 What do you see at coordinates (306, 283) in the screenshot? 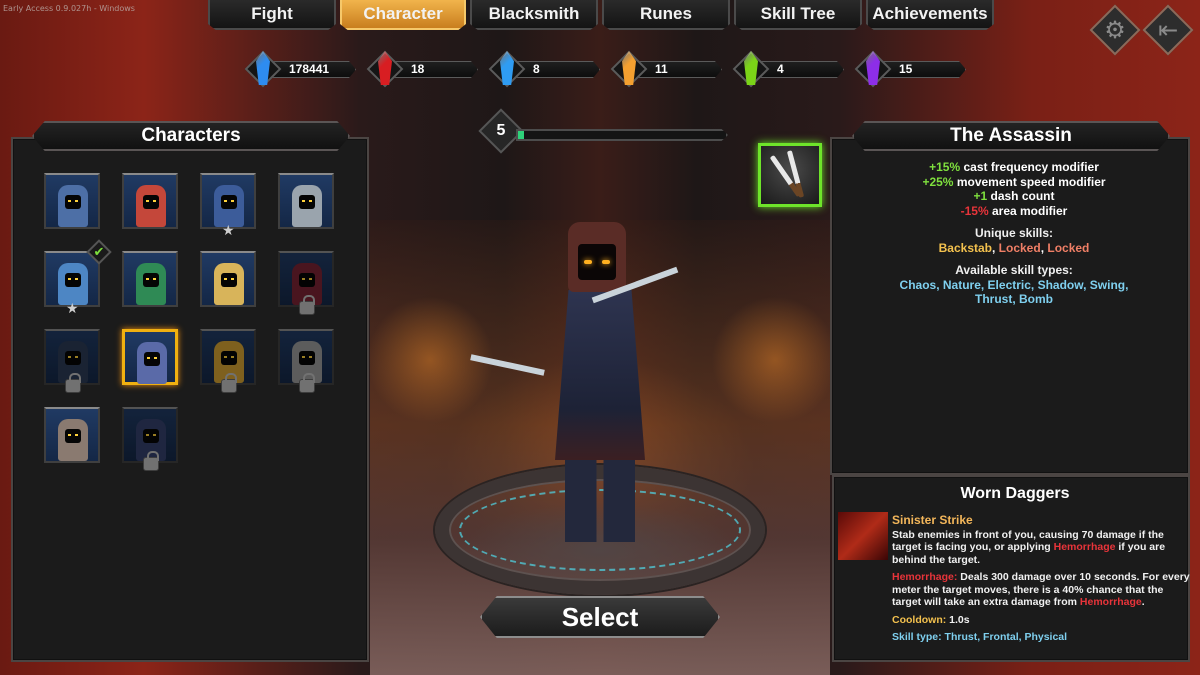
I see `character-slot-demon` at bounding box center [306, 283].